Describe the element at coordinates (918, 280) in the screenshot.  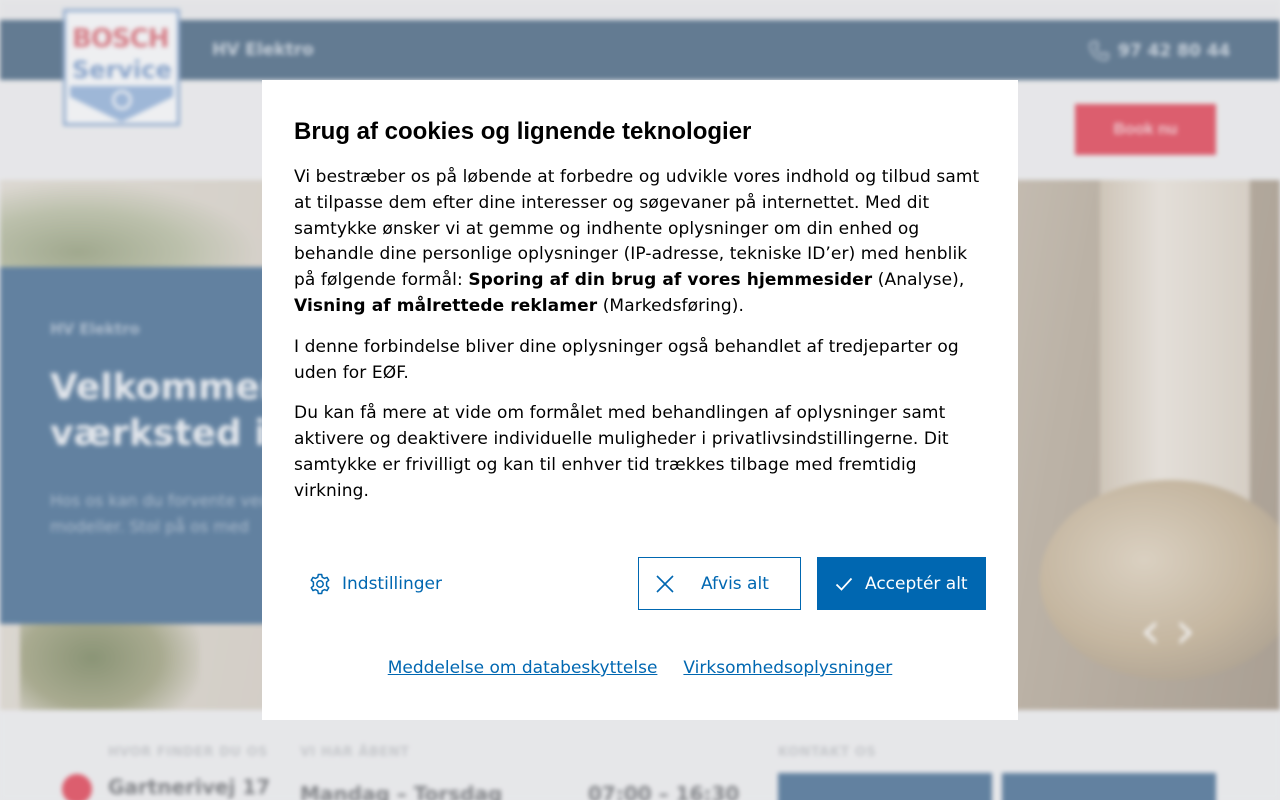
I see `paragraph-1-mid: (Analyse),` at that location.